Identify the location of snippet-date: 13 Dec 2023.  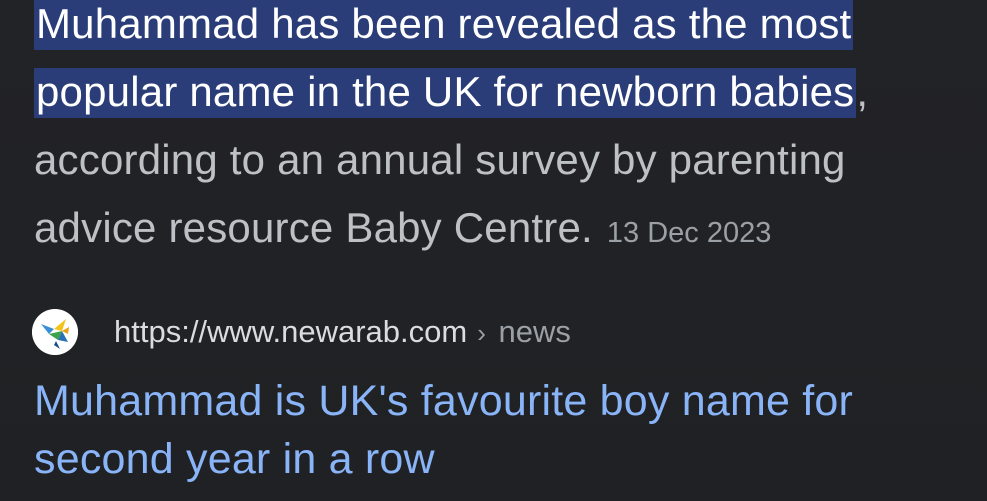
(689, 233).